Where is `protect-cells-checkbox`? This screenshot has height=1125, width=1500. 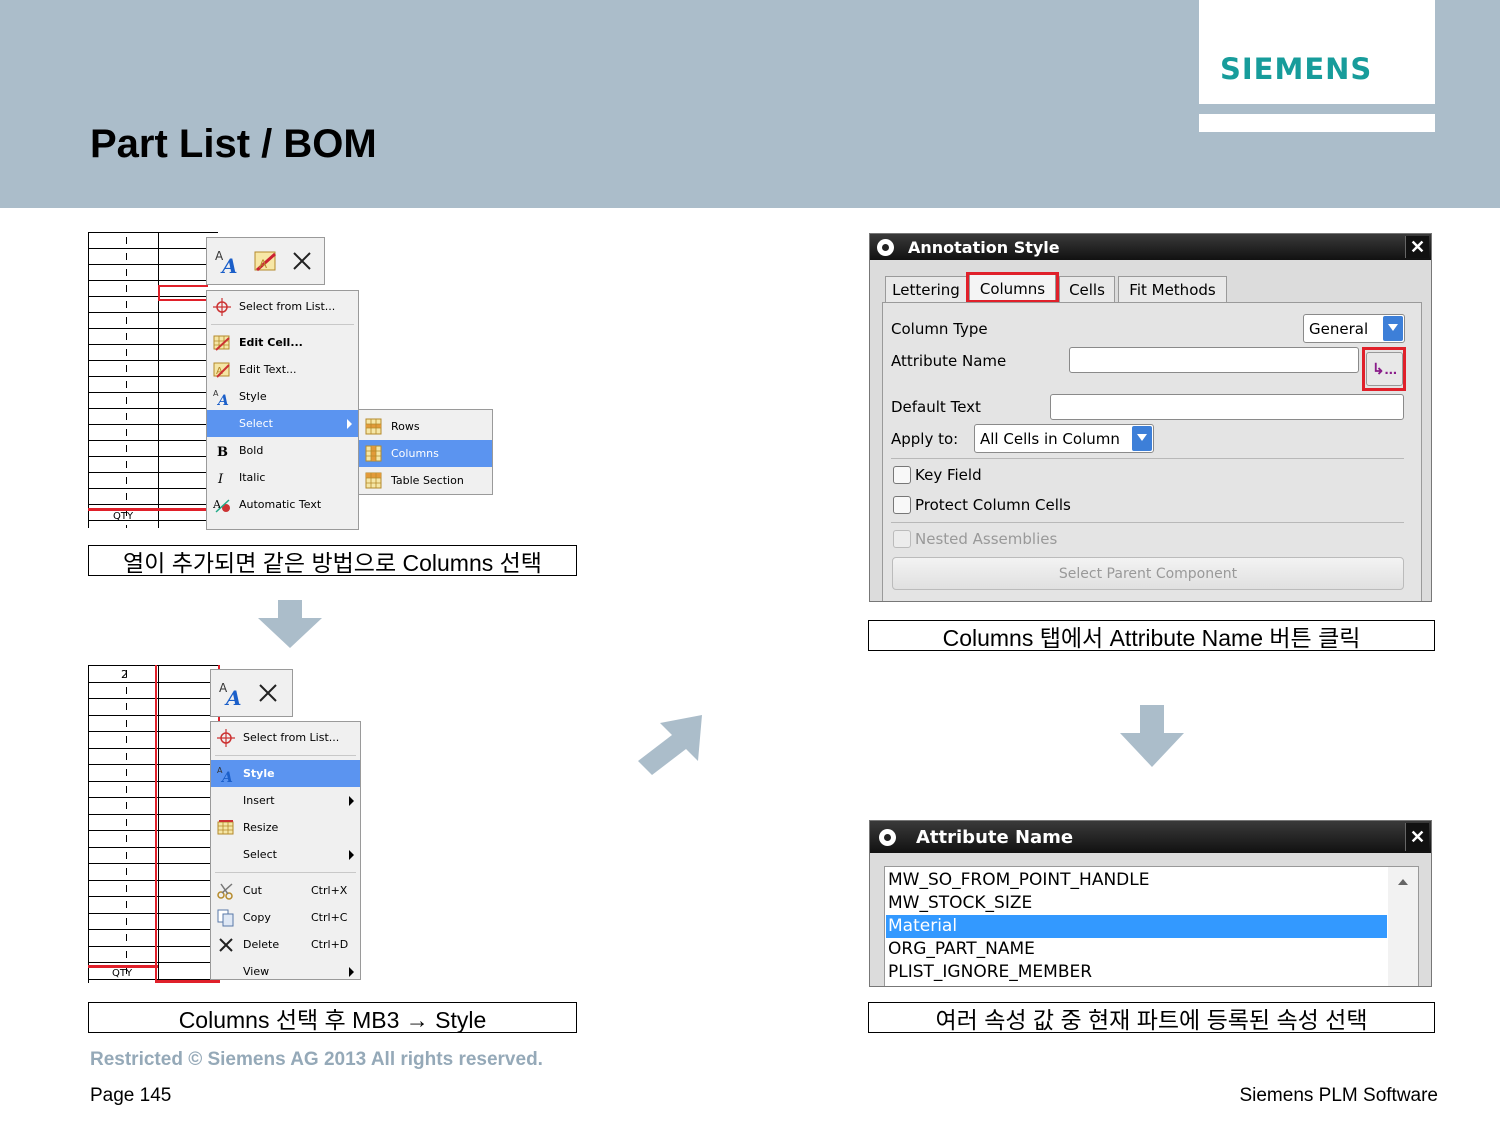
protect-cells-checkbox is located at coordinates (902, 505).